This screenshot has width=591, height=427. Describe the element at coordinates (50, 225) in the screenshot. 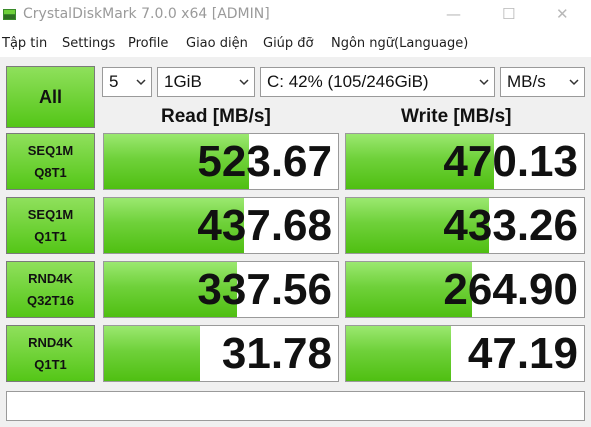

I see `test-button-seq1m-q1t1: SEQ1M Q1T1` at that location.